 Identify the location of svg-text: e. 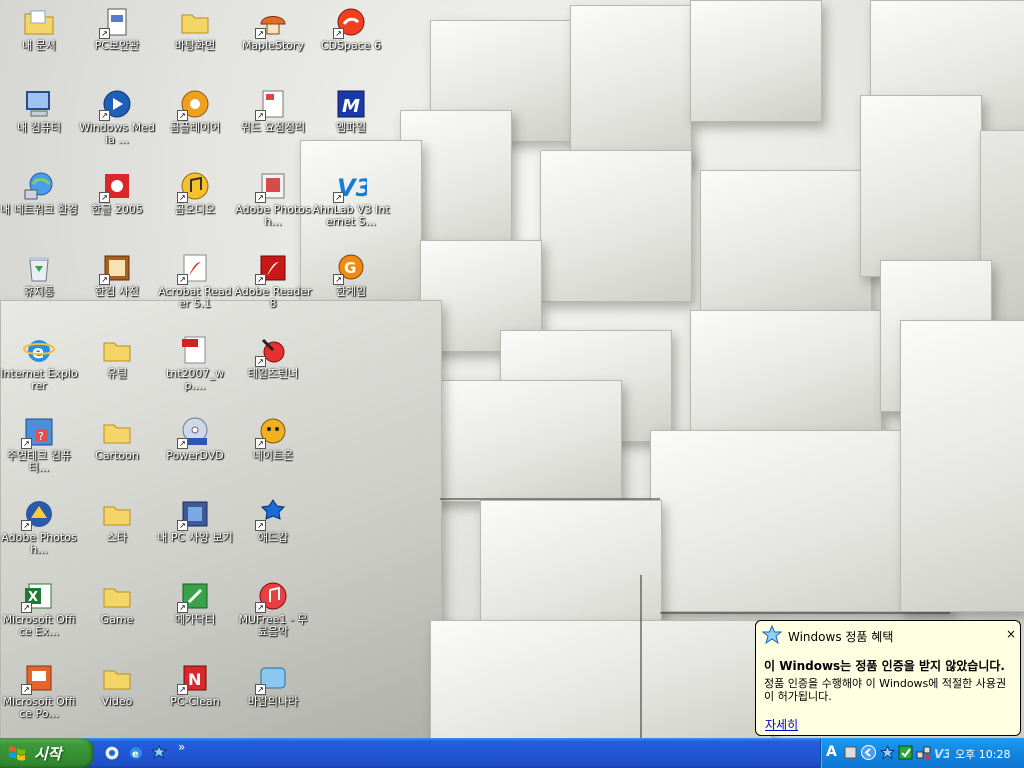
(135, 754).